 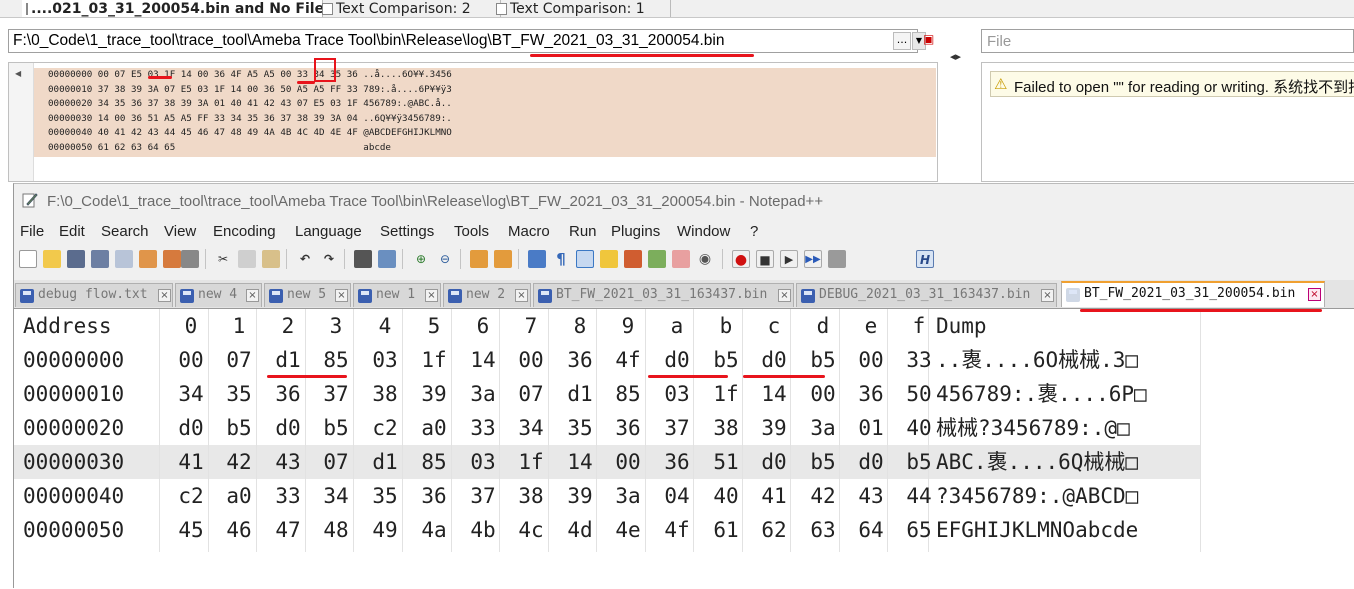 I want to click on menu-tools: Tools, so click(x=471, y=231).